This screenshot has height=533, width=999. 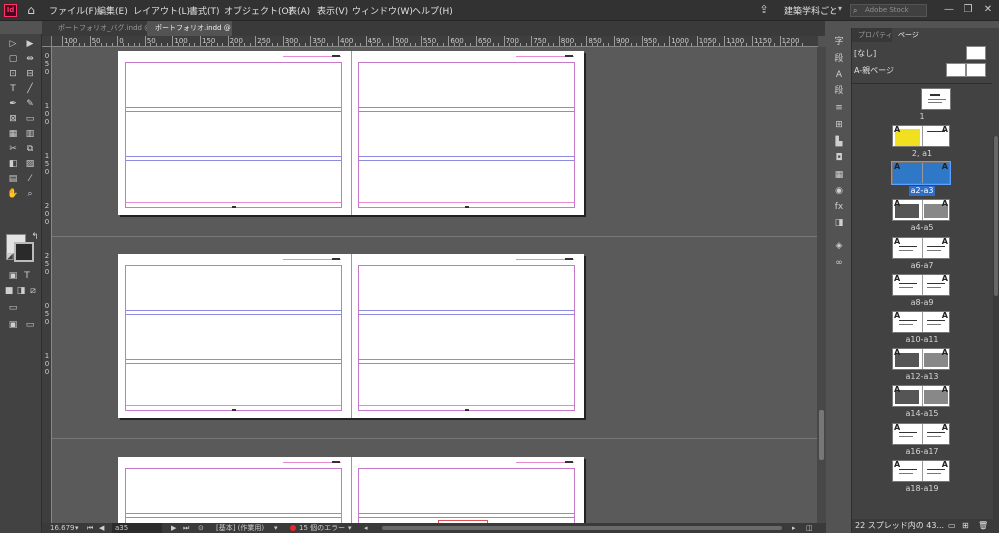 I want to click on scrollbar-thumb, so click(x=821, y=435).